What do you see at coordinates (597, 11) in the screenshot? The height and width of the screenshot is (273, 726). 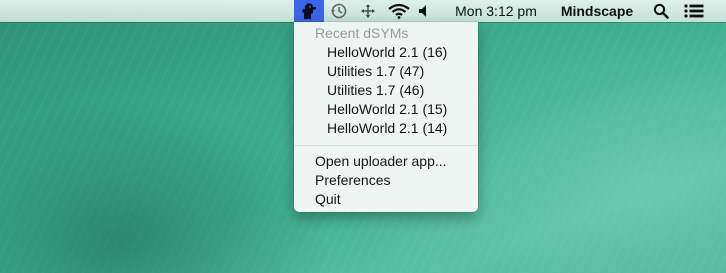 I see `user-menu: Mindscape` at bounding box center [597, 11].